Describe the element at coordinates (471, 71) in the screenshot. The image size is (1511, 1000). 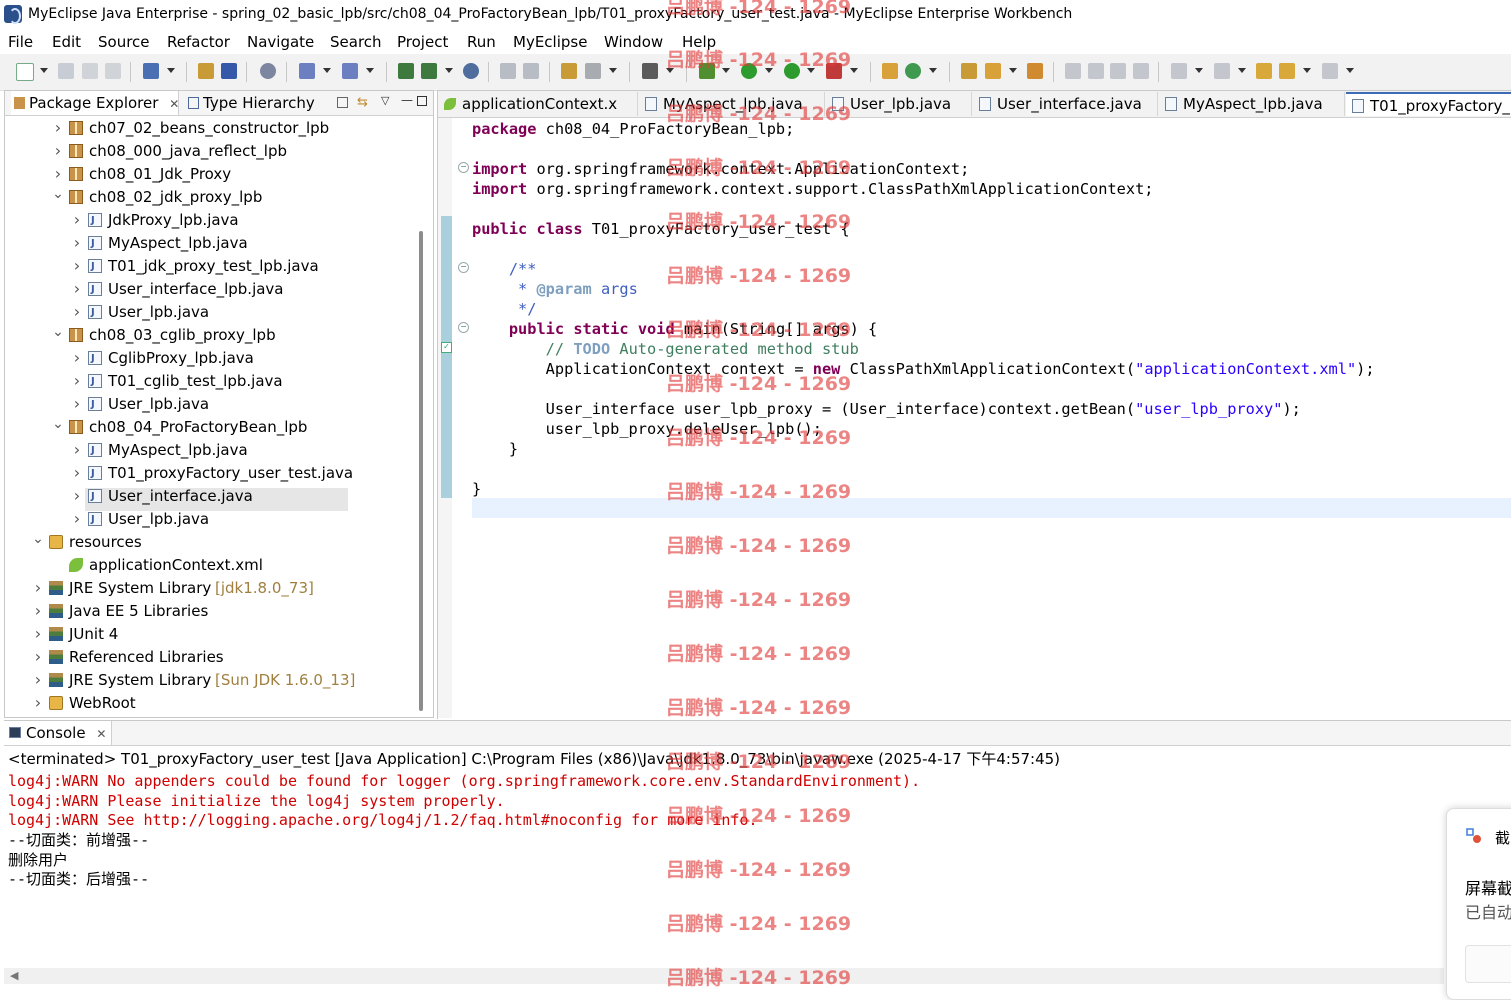
I see `globe-icon` at that location.